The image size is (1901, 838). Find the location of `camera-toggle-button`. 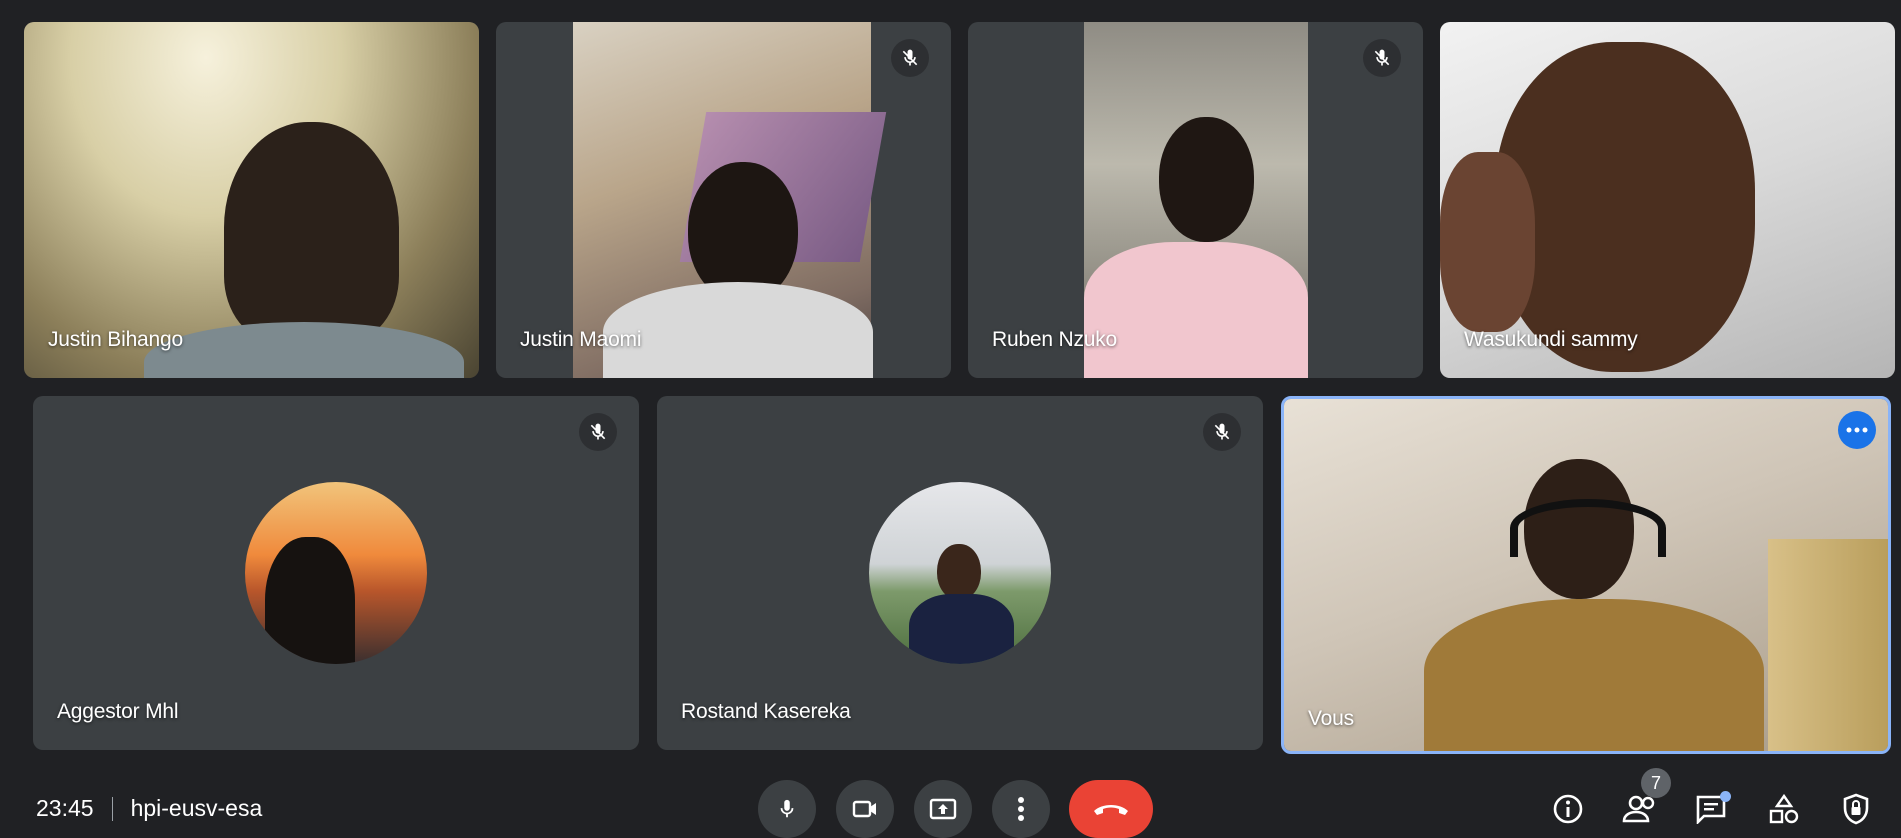

camera-toggle-button is located at coordinates (865, 809).